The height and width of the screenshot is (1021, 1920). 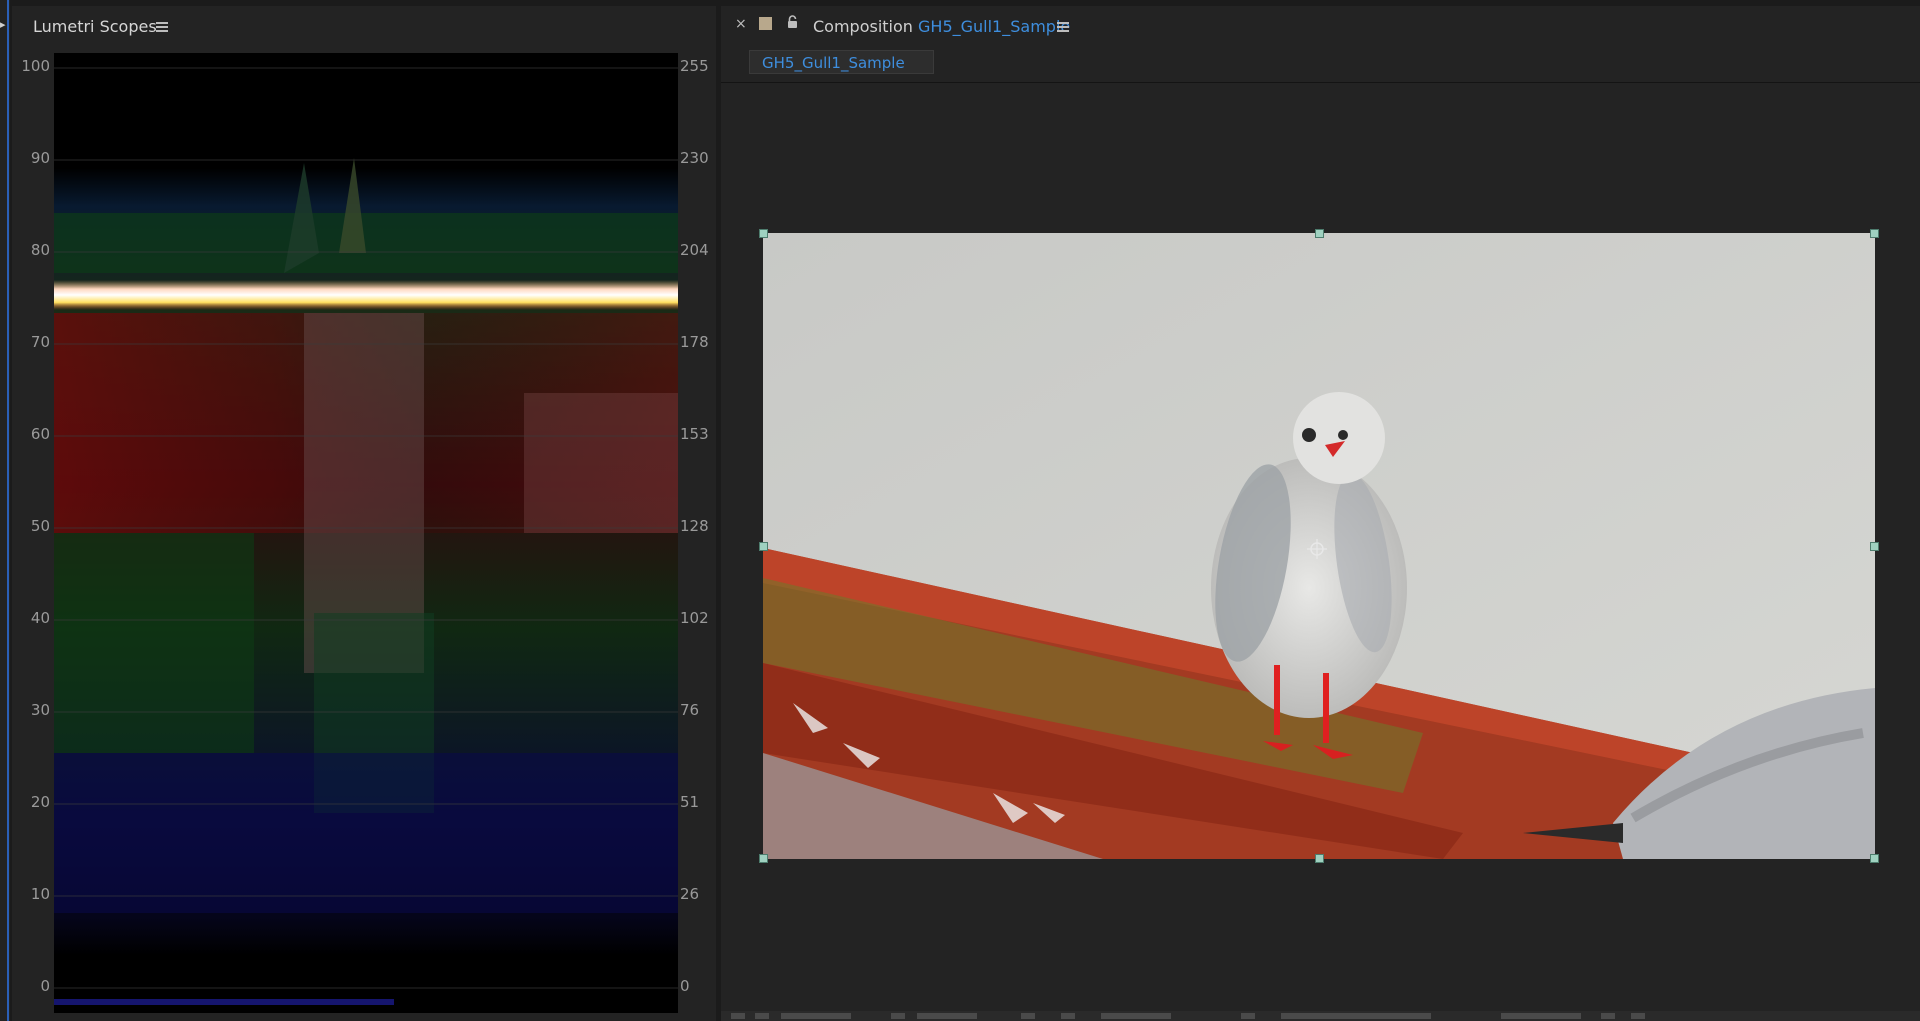 I want to click on scale-right-label: 204, so click(x=694, y=250).